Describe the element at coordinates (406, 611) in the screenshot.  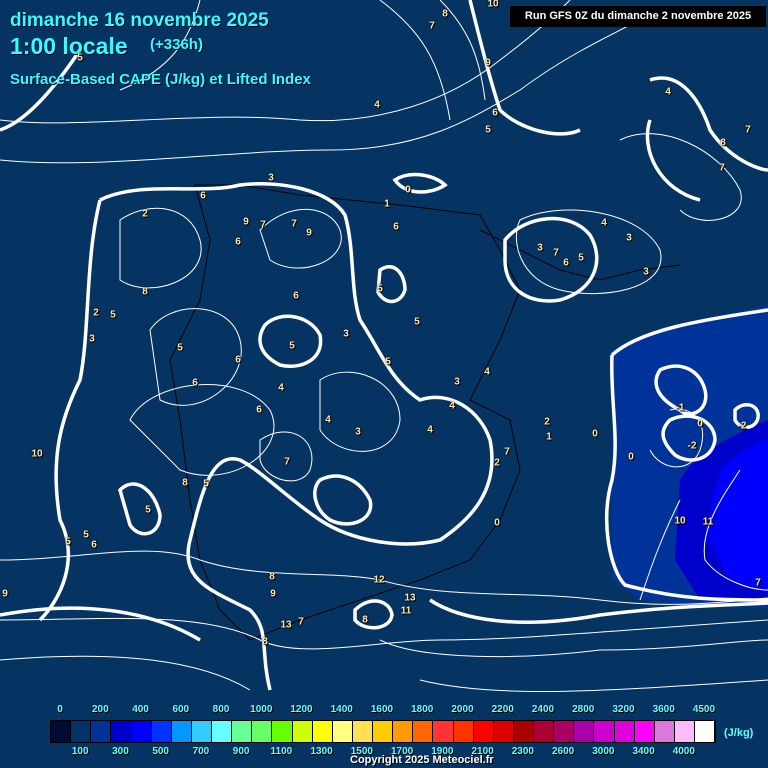
I see `contour-label: 11` at that location.